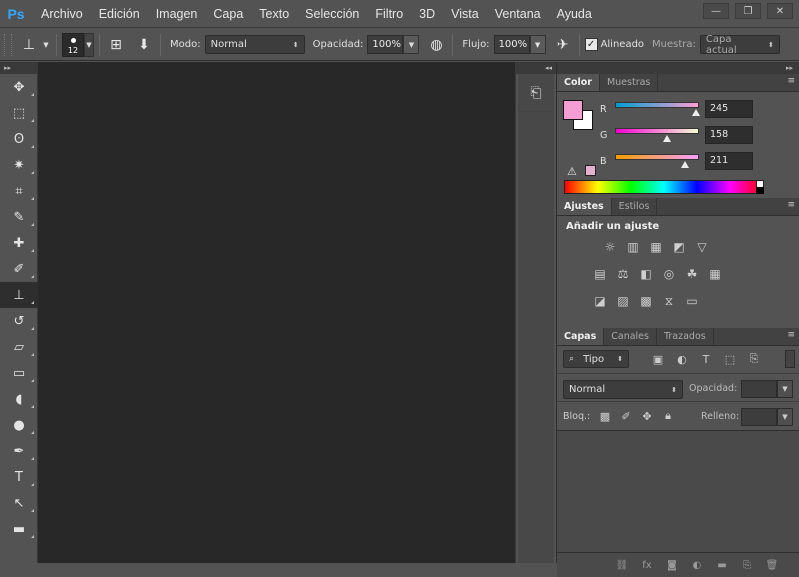  Describe the element at coordinates (19, 321) in the screenshot. I see `history-brush-tool: ↺` at that location.